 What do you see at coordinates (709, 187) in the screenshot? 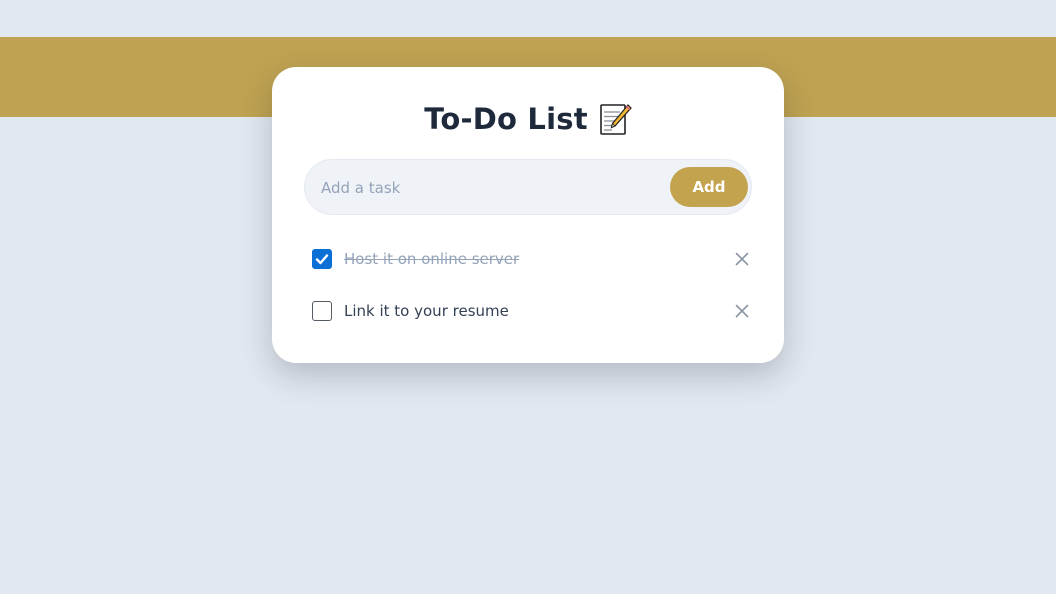
I see `add-button: Add` at bounding box center [709, 187].